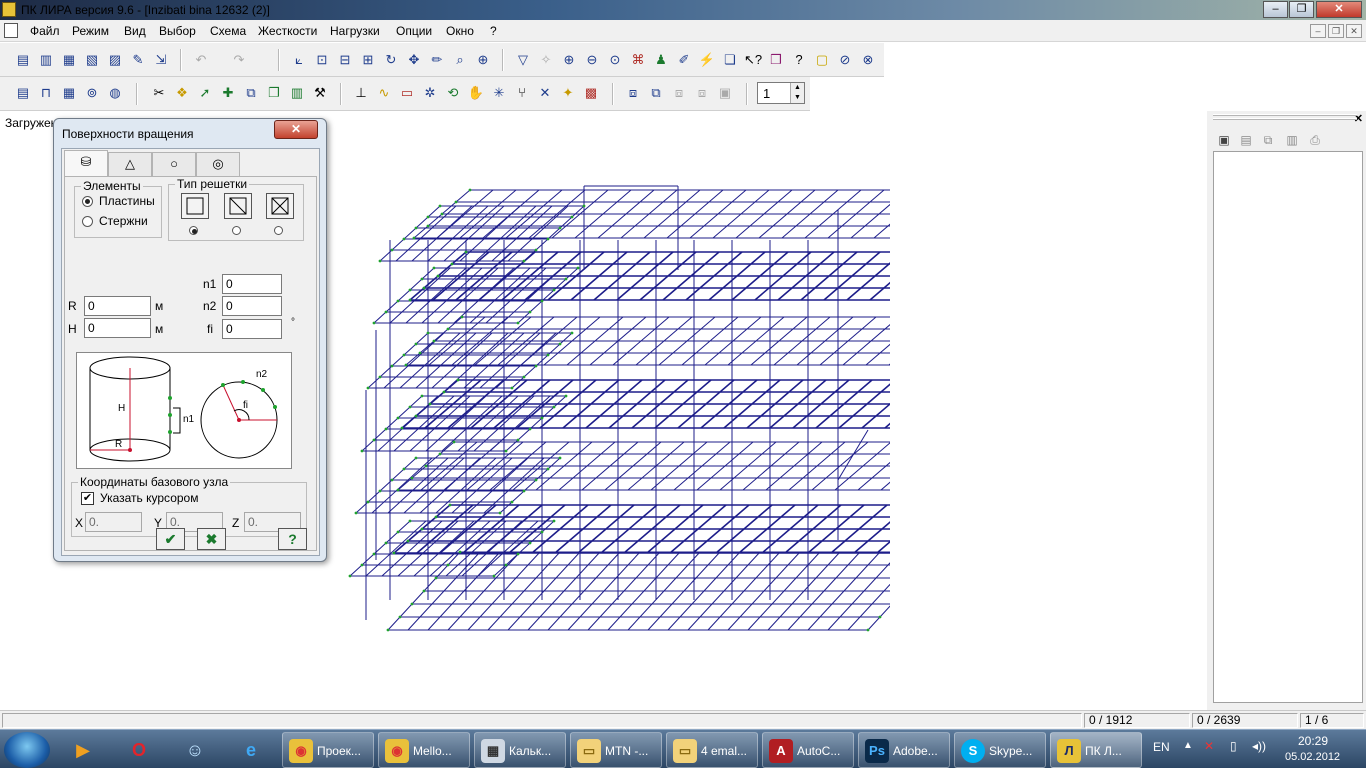  I want to click on print-icon: ⎙, so click(1315, 140).